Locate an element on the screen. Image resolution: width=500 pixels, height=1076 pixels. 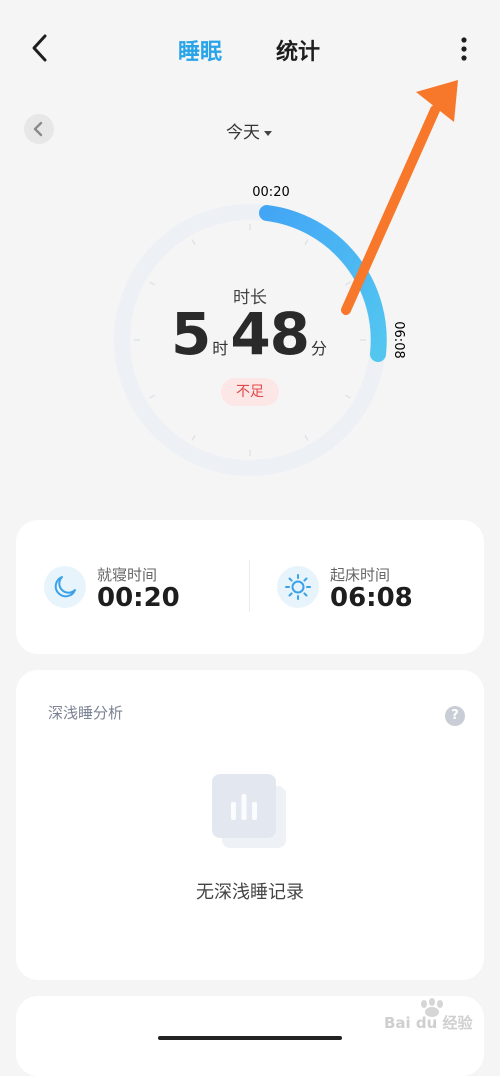
bedtime-label: 就寝时间 is located at coordinates (127, 575).